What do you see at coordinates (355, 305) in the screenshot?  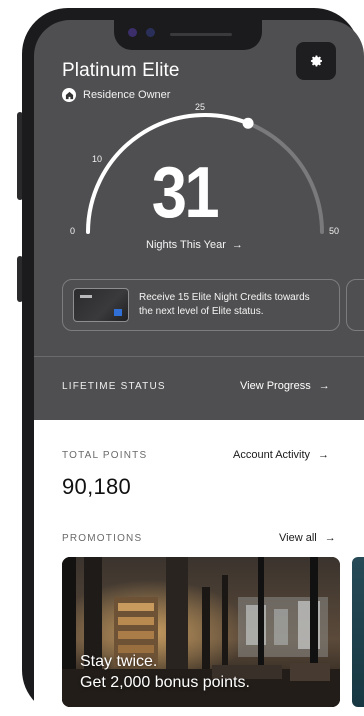 I see `next-offer-card-peek` at bounding box center [355, 305].